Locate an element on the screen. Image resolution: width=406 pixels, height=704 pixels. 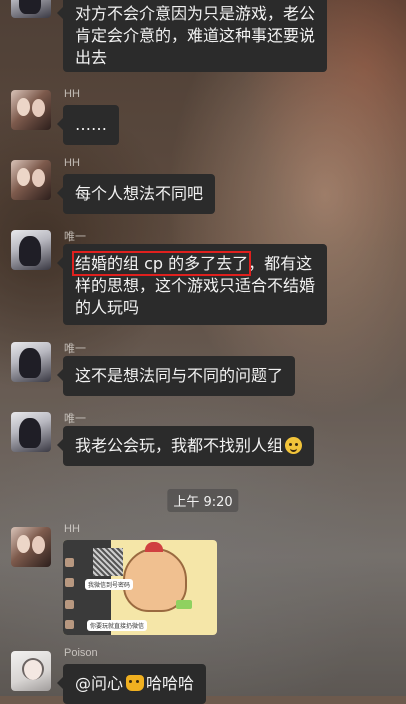
message-bubble: 对方不会介意因为只是游戏，老公 肯定会介意的，难道这种事还要说 出去 is located at coordinates (192, 36).